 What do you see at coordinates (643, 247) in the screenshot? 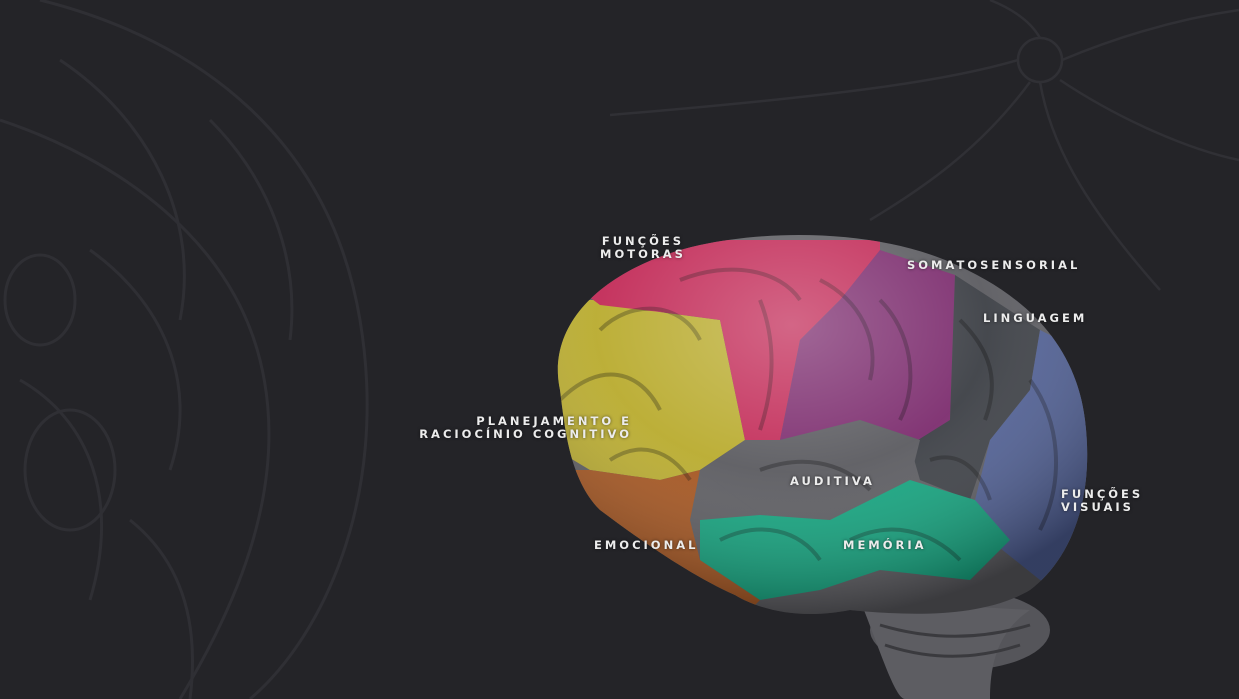
I see `label-funcoes-motoras: FUNÇÕES MOTORAS` at bounding box center [643, 247].